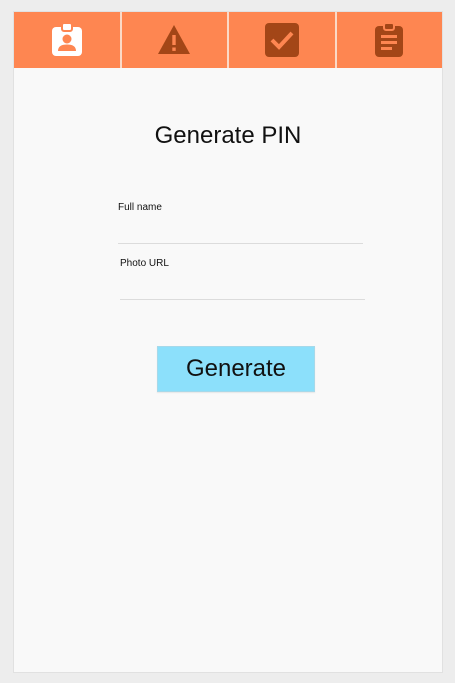 The height and width of the screenshot is (683, 455). What do you see at coordinates (242, 285) in the screenshot?
I see `photo-url-input` at bounding box center [242, 285].